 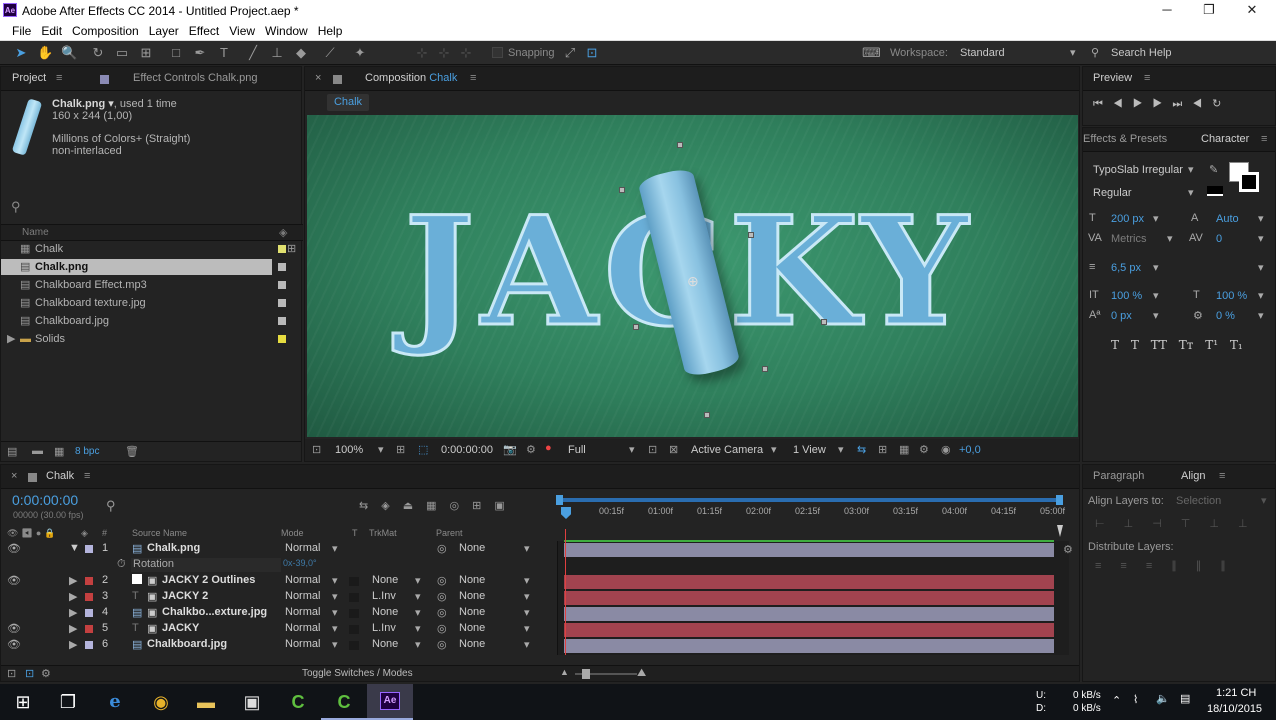 What do you see at coordinates (151, 339) in the screenshot?
I see `list-item: ▶ ▬ Solids` at bounding box center [151, 339].